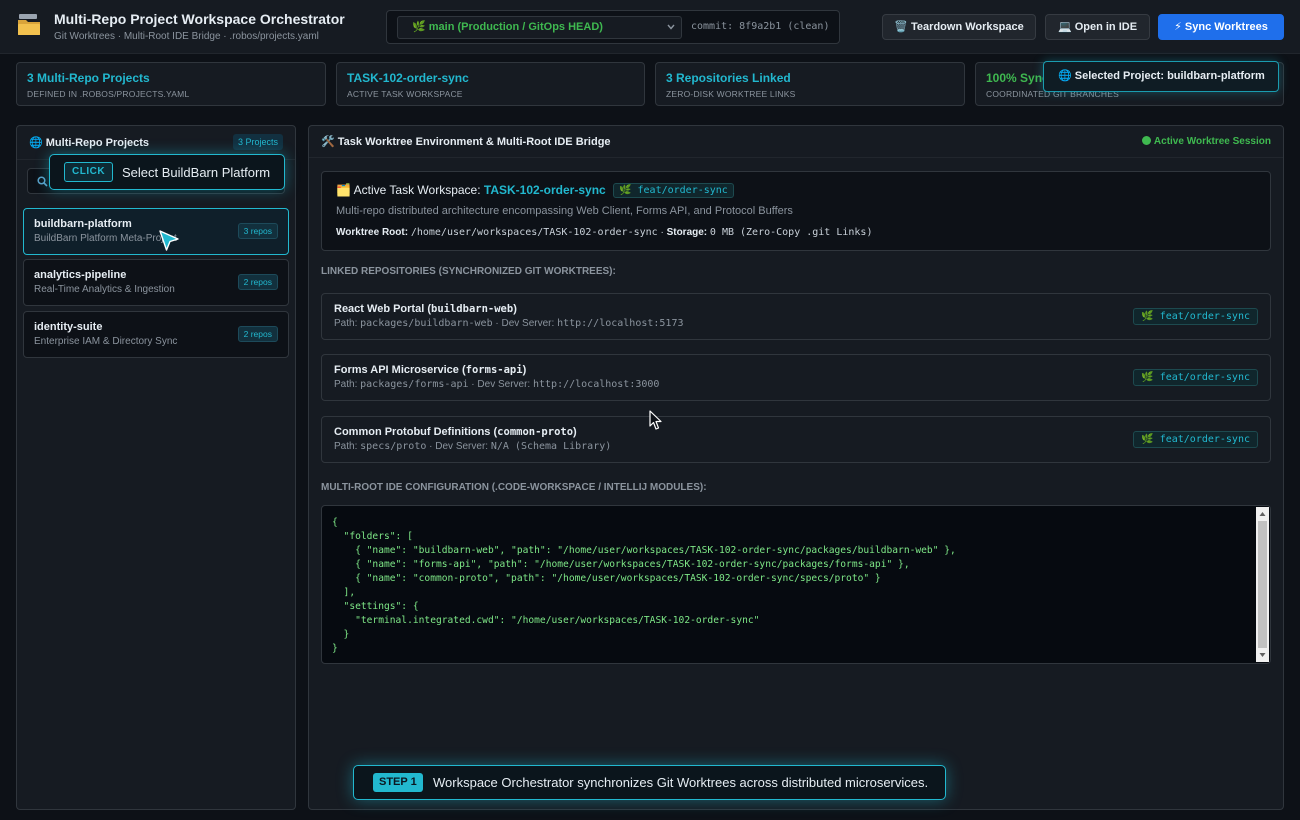 This screenshot has width=1300, height=820. What do you see at coordinates (29, 24) in the screenshot?
I see `folder-stack-icon` at bounding box center [29, 24].